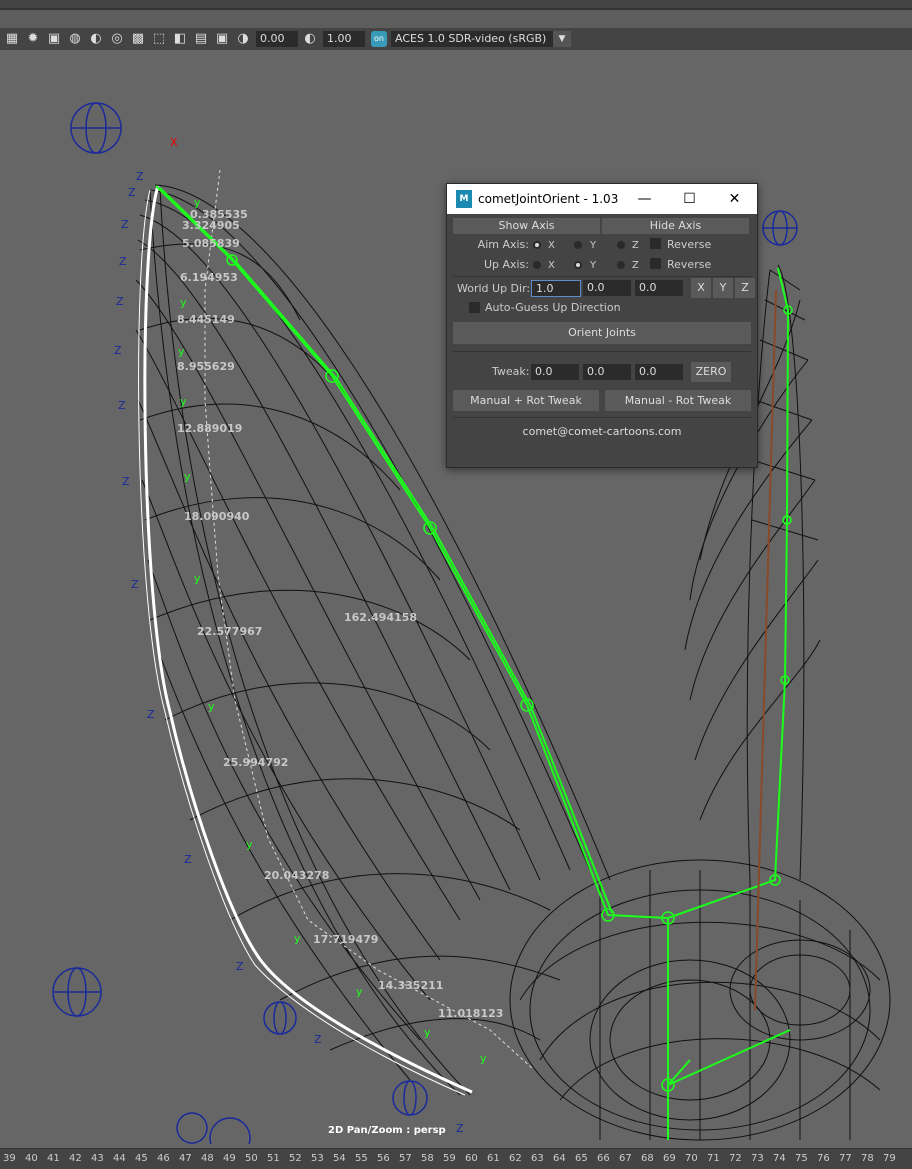 The width and height of the screenshot is (912, 1169). What do you see at coordinates (251, 1158) in the screenshot?
I see `ruler-tick-label: 50` at bounding box center [251, 1158].